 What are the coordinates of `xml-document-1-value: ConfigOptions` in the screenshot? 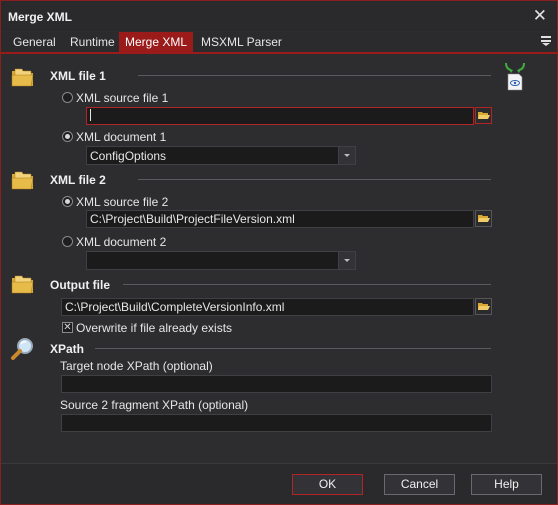 It's located at (128, 156).